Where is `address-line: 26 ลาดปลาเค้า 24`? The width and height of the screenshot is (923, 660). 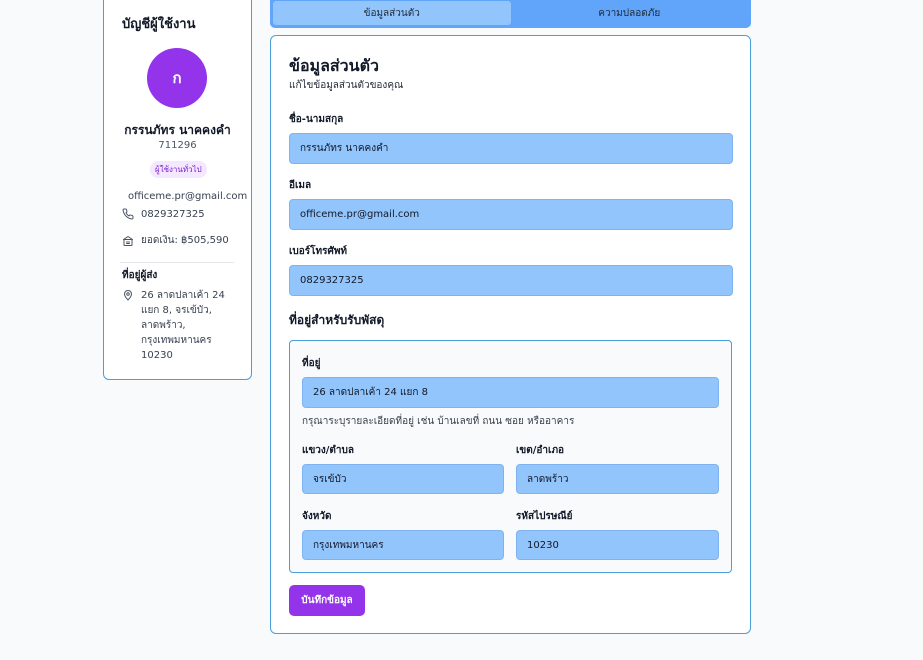 address-line: 26 ลาดปลาเค้า 24 is located at coordinates (183, 295).